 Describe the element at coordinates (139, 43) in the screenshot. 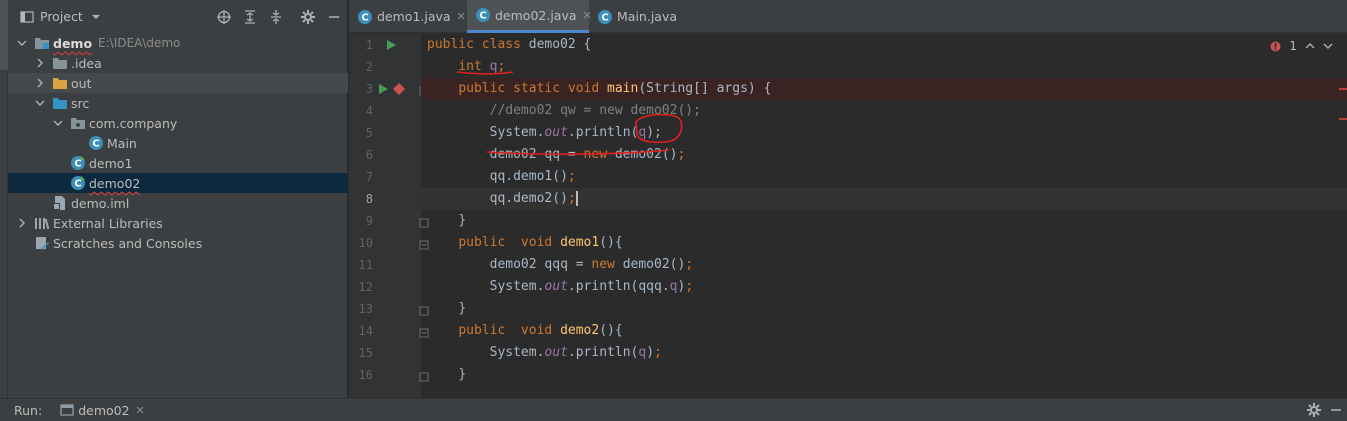

I see `tree-item-path: E:\IDEA\demo` at that location.